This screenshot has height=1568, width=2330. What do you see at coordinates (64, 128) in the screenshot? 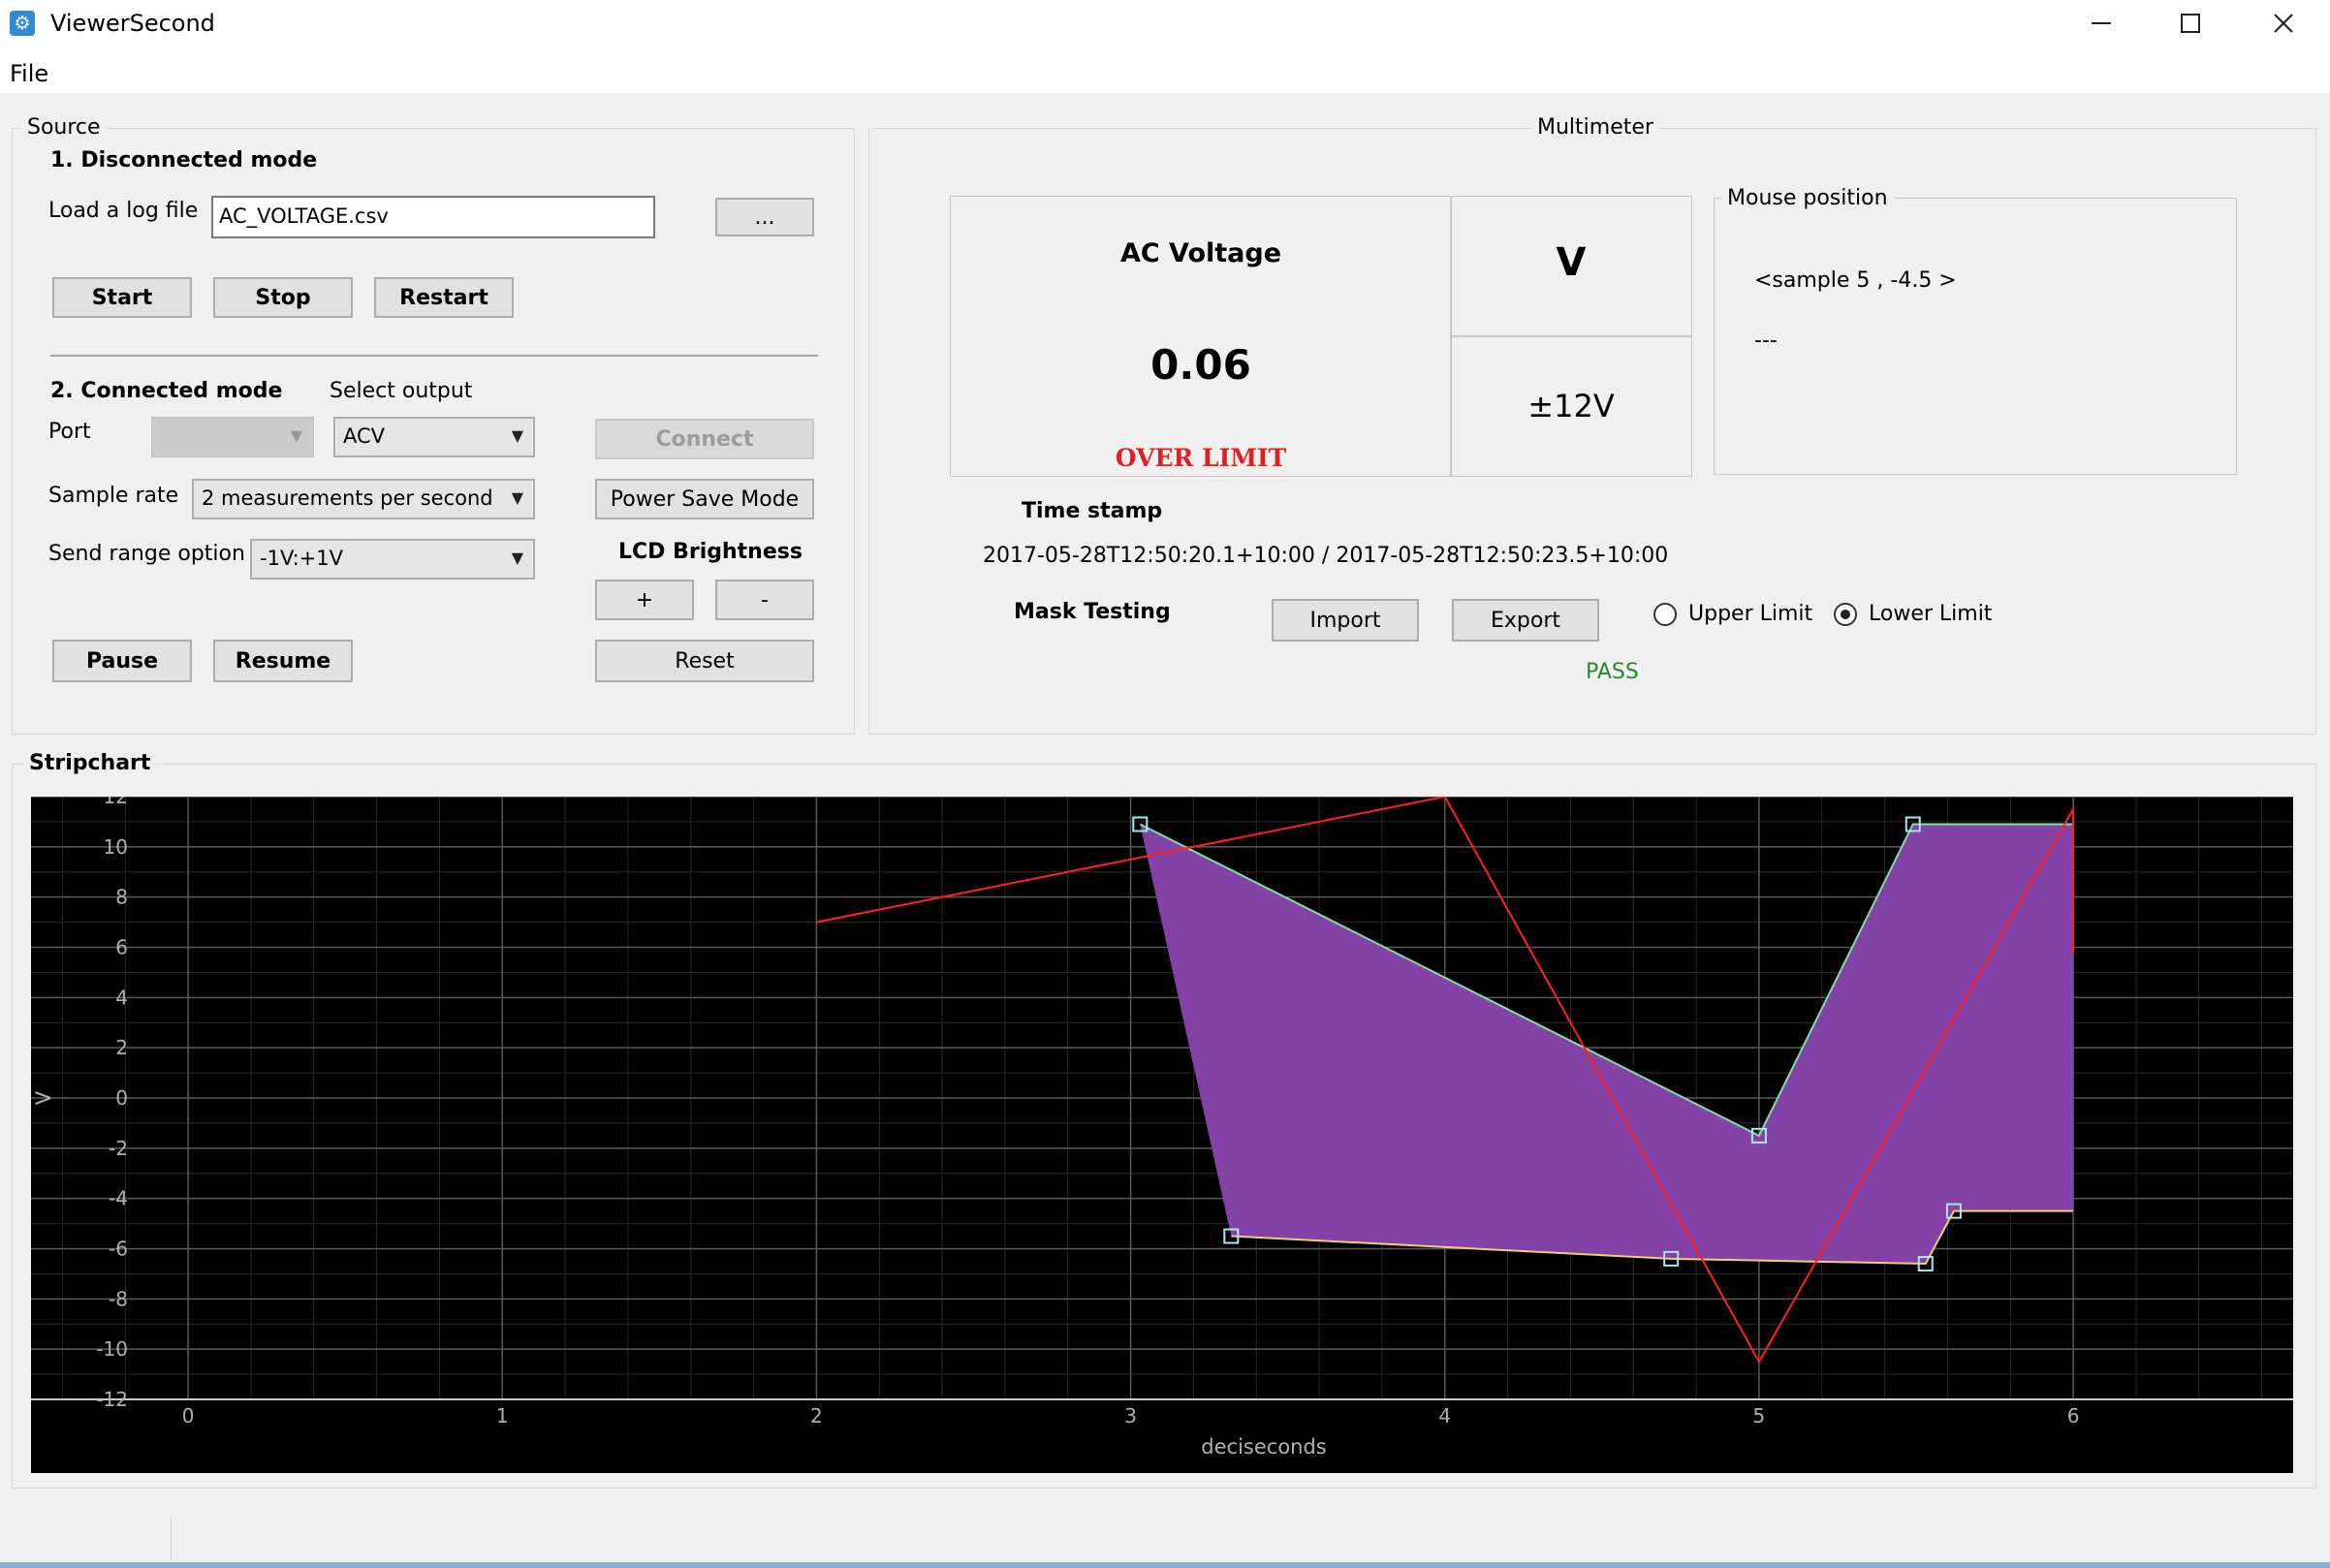
I see `source-group-title: Source` at bounding box center [64, 128].